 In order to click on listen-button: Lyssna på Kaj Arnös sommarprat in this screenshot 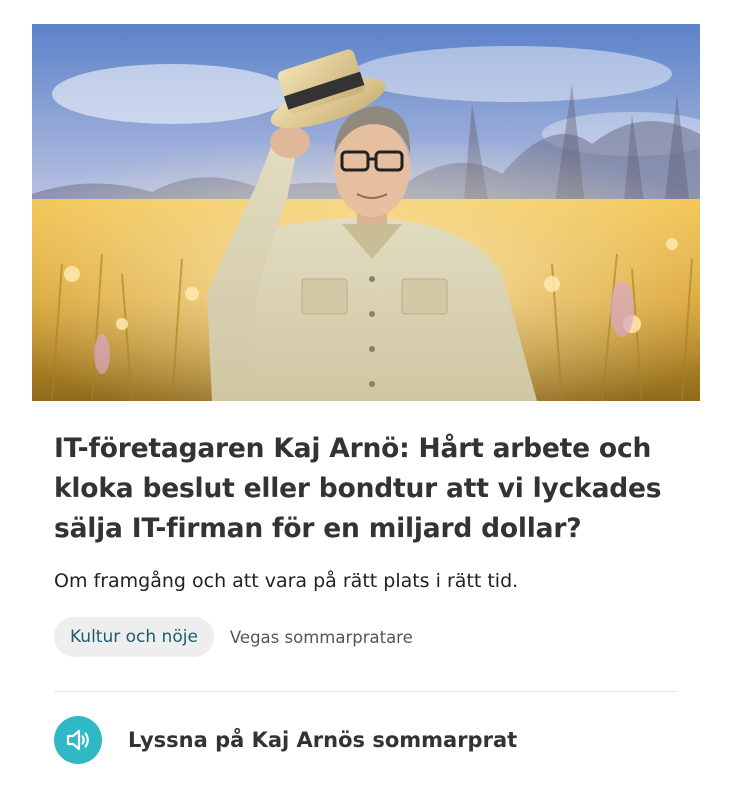, I will do `click(366, 740)`.